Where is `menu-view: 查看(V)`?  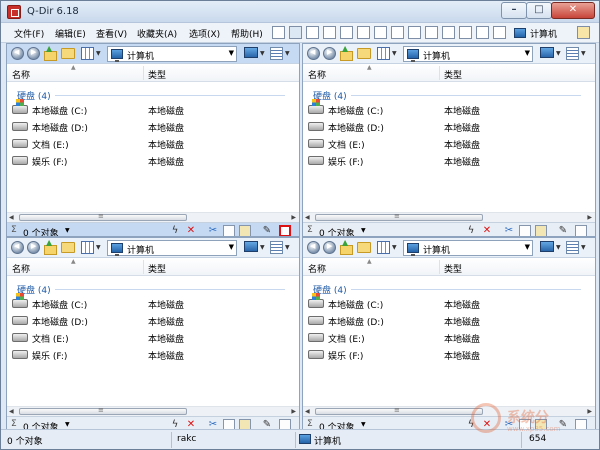
menu-view: 查看(V) is located at coordinates (111, 33).